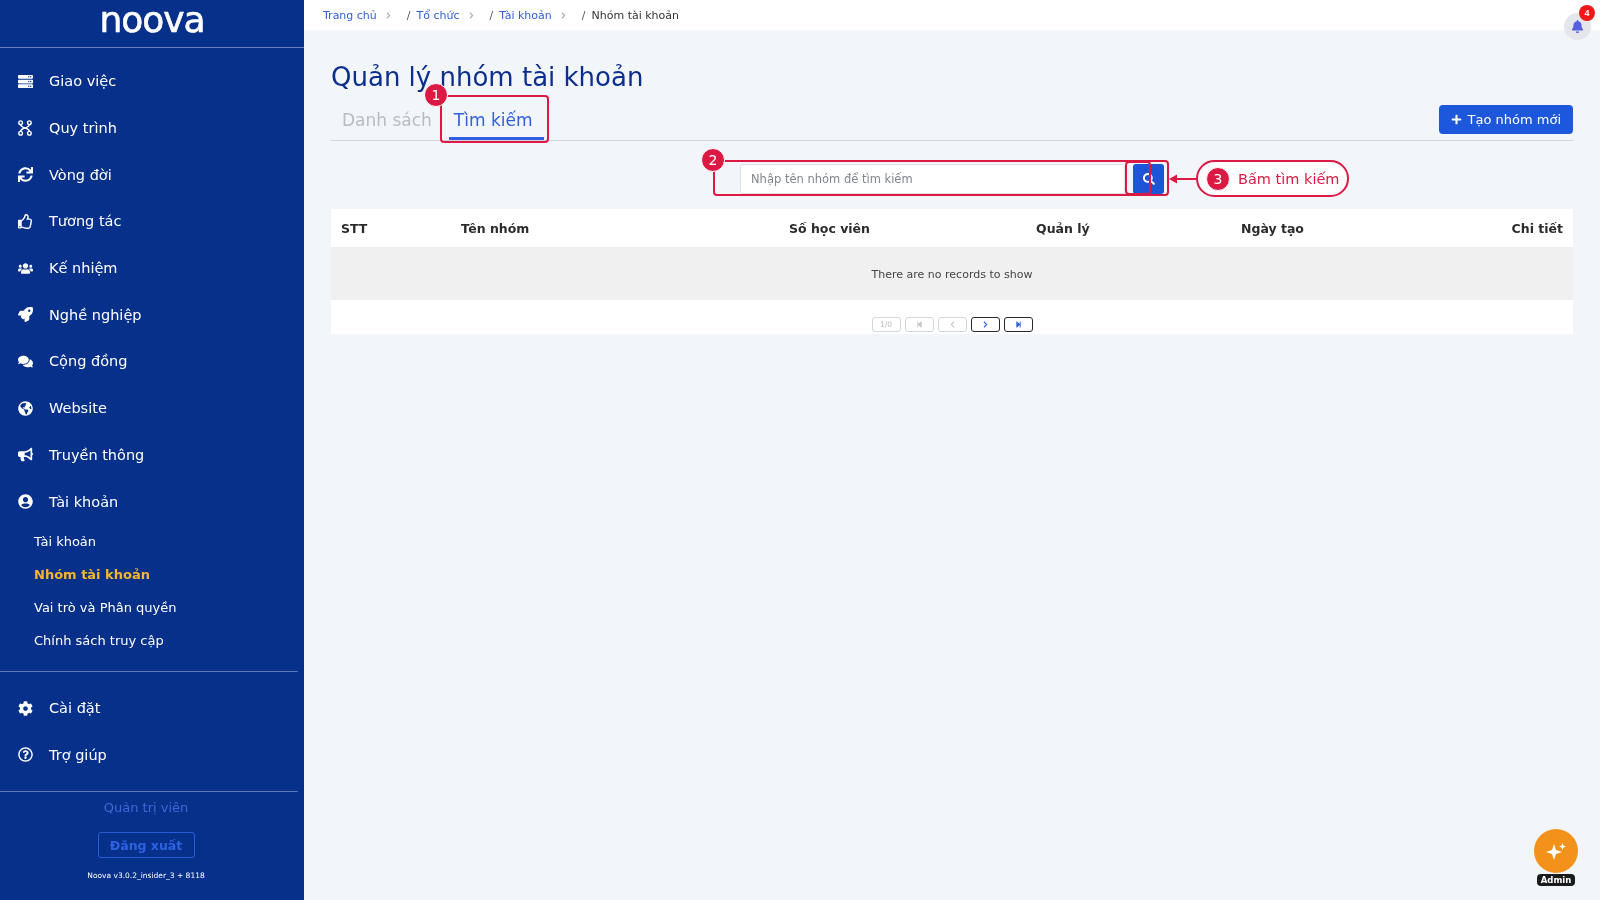 This screenshot has width=1600, height=900. Describe the element at coordinates (152, 574) in the screenshot. I see `submenu-item: Nhóm tài khoản` at that location.